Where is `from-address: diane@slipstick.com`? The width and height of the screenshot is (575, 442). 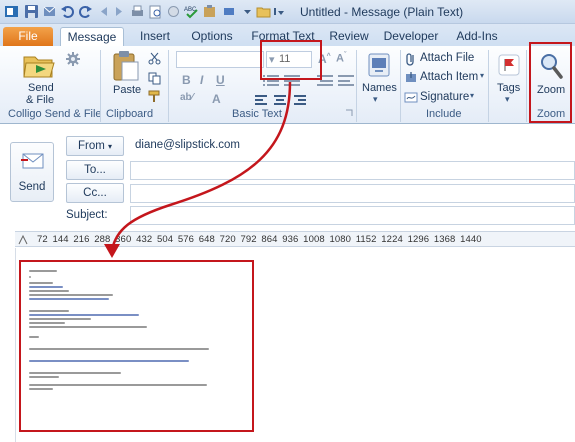
from-address: diane@slipstick.com is located at coordinates (187, 145).